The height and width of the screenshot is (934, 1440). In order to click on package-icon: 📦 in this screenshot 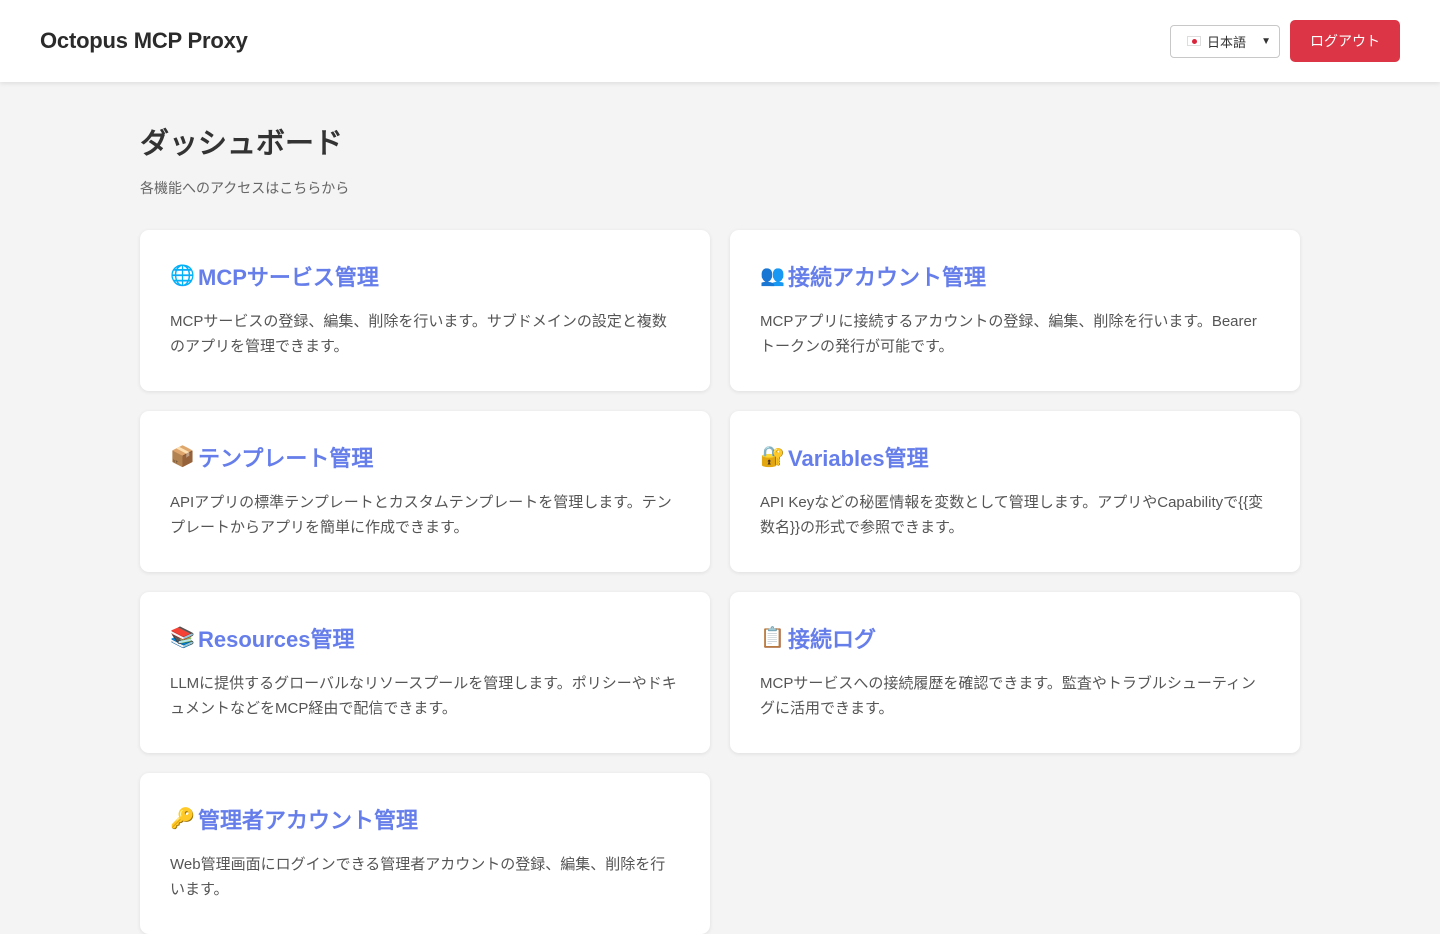, I will do `click(182, 457)`.